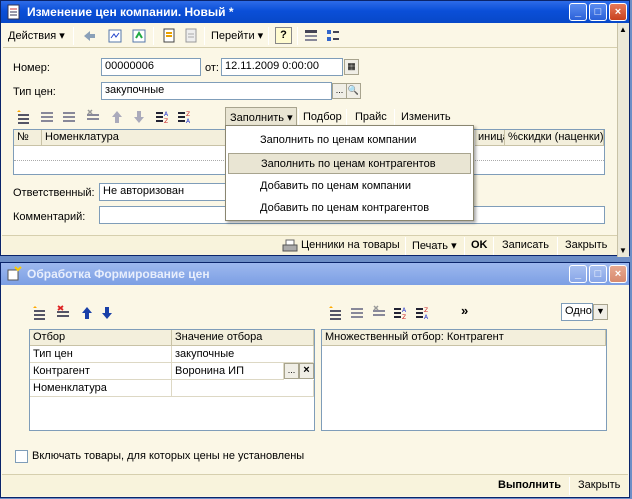 This screenshot has width=632, height=499. What do you see at coordinates (554, 138) in the screenshot?
I see `column-header-discount: %скидки (наценки)` at bounding box center [554, 138].